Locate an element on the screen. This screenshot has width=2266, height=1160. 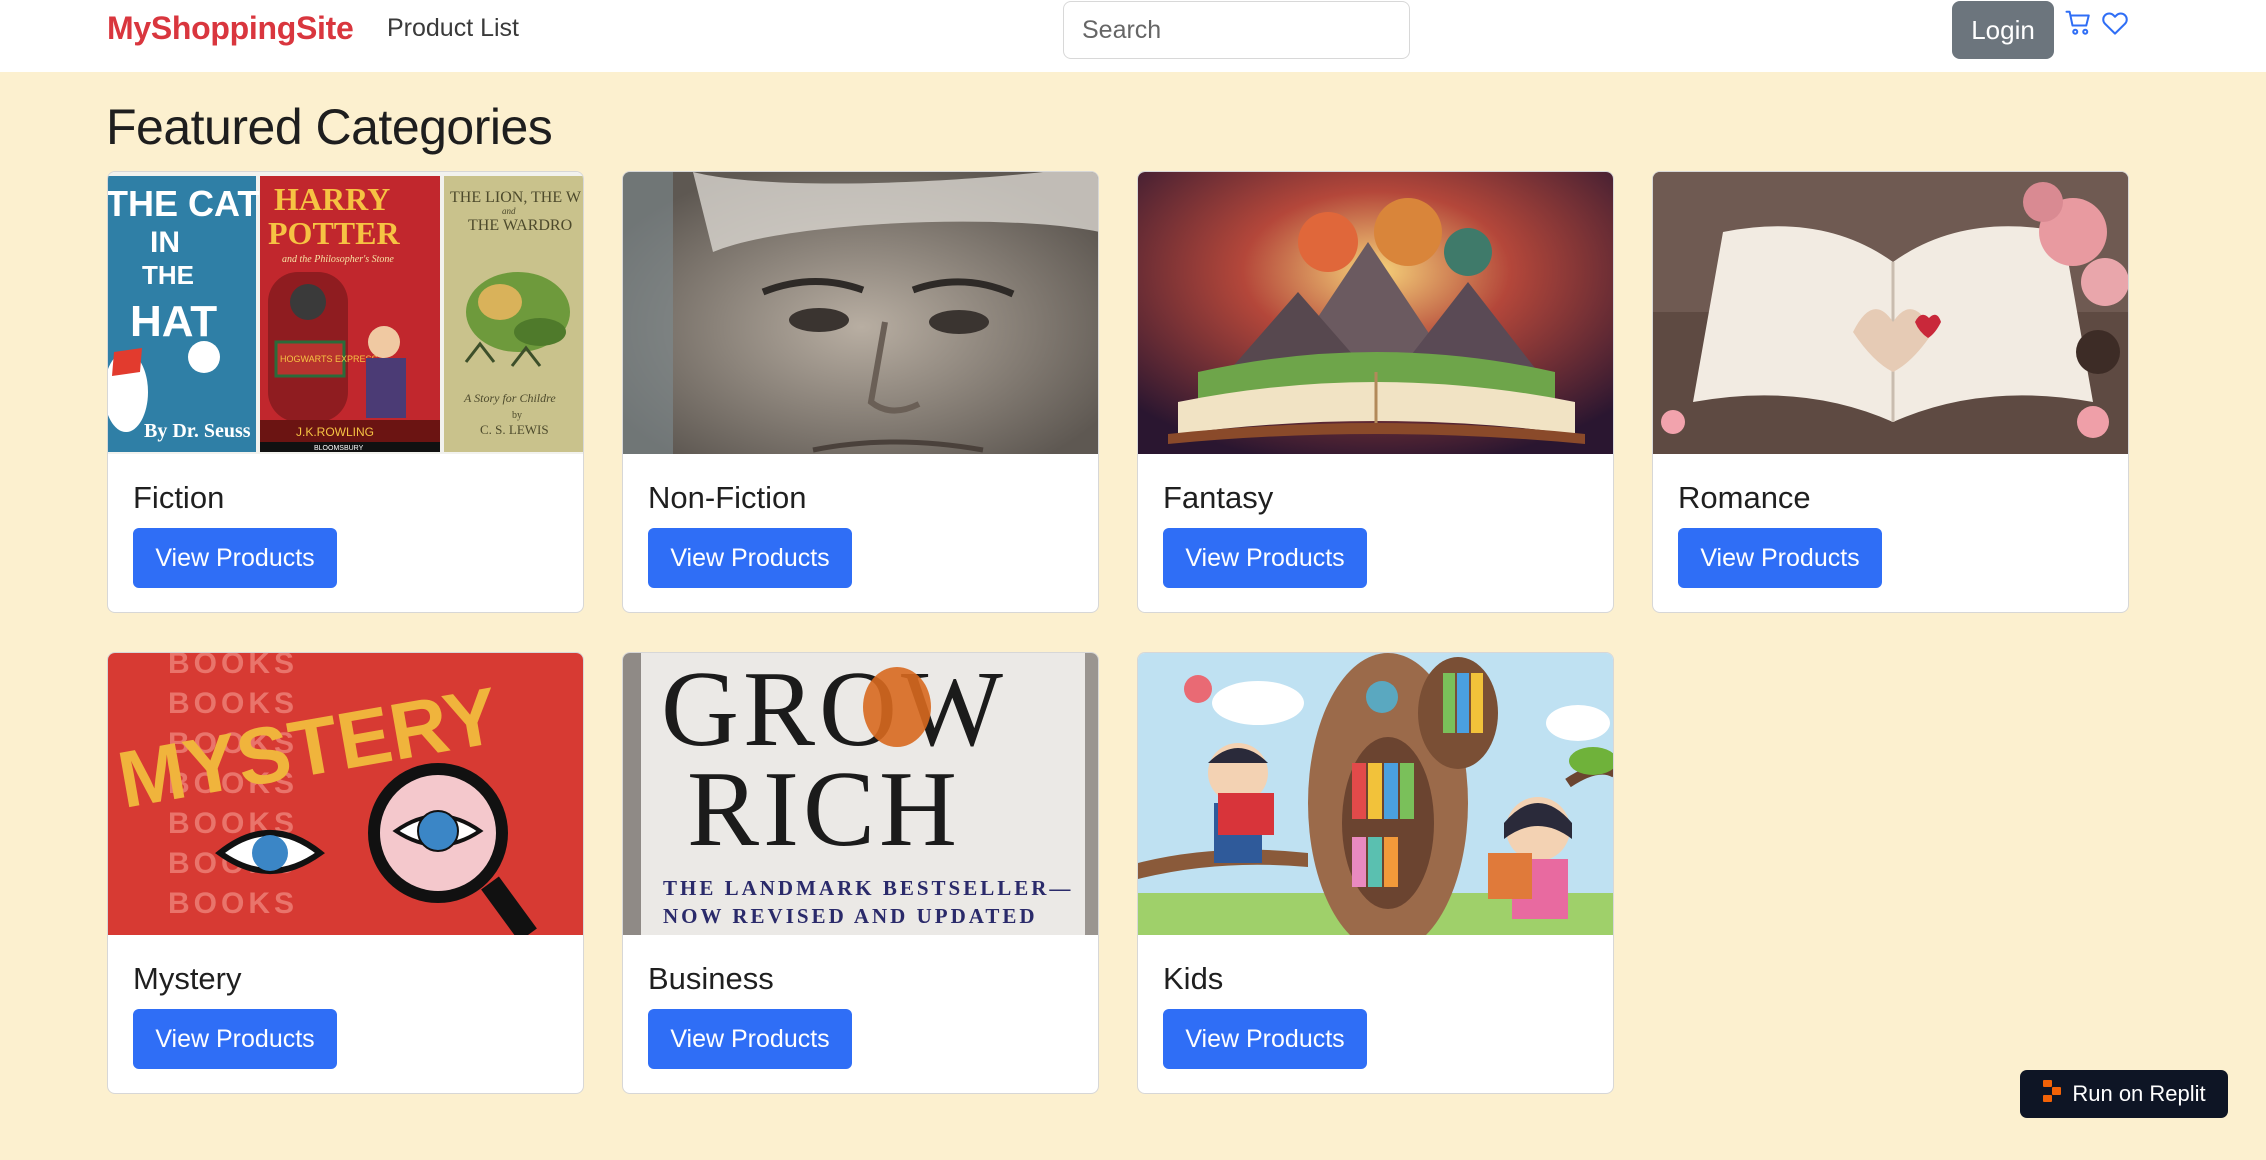
category-card-fantasy: Fantasy View Products is located at coordinates (1375, 392).